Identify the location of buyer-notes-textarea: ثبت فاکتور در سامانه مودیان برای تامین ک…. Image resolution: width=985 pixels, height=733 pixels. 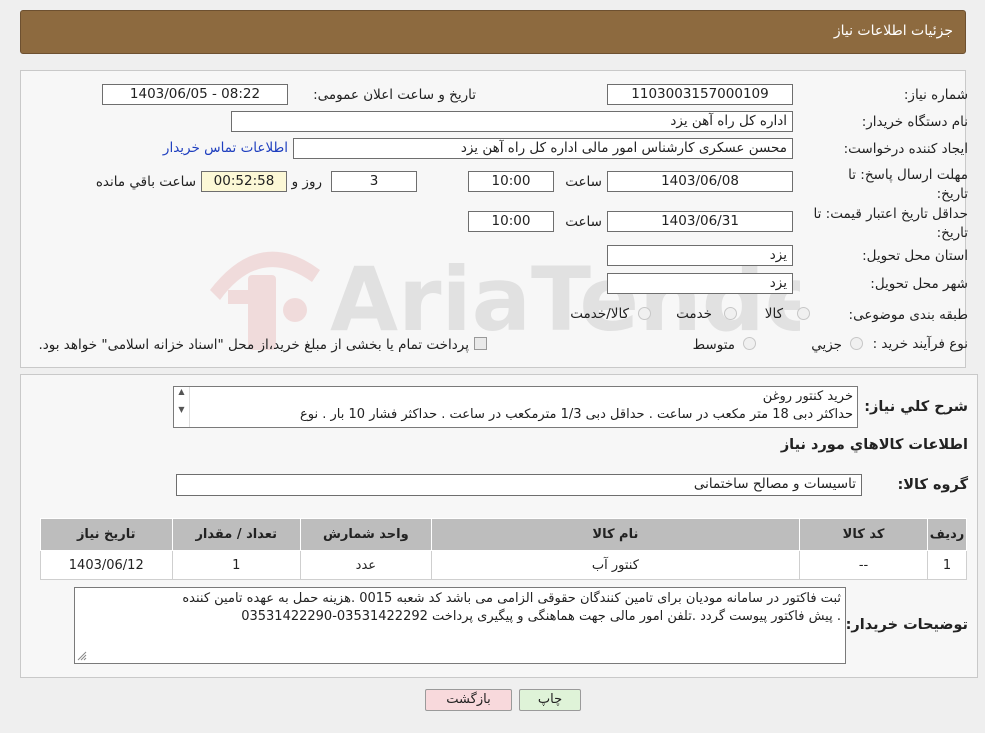
(460, 625).